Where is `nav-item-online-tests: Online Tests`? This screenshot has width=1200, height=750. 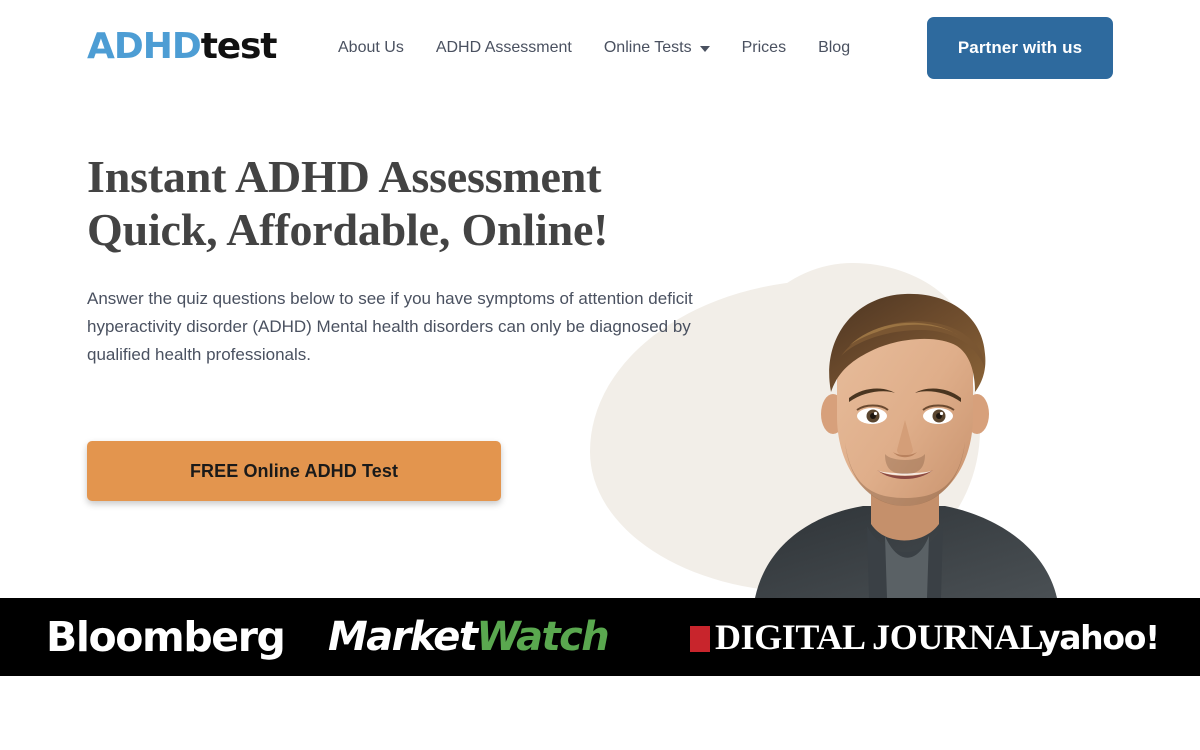
nav-item-online-tests: Online Tests is located at coordinates (657, 48).